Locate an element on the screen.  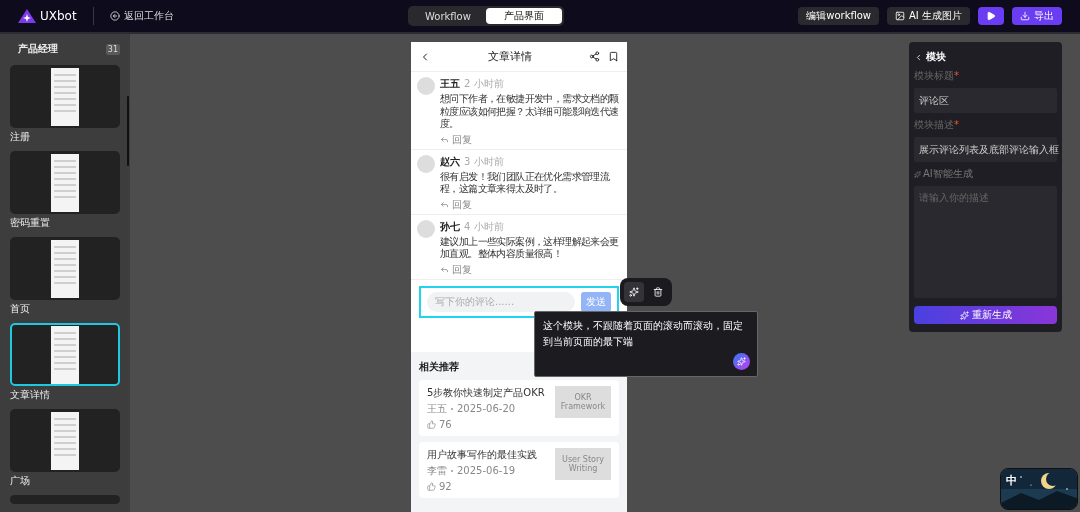
page-name: 文章详情 is located at coordinates (30, 395).